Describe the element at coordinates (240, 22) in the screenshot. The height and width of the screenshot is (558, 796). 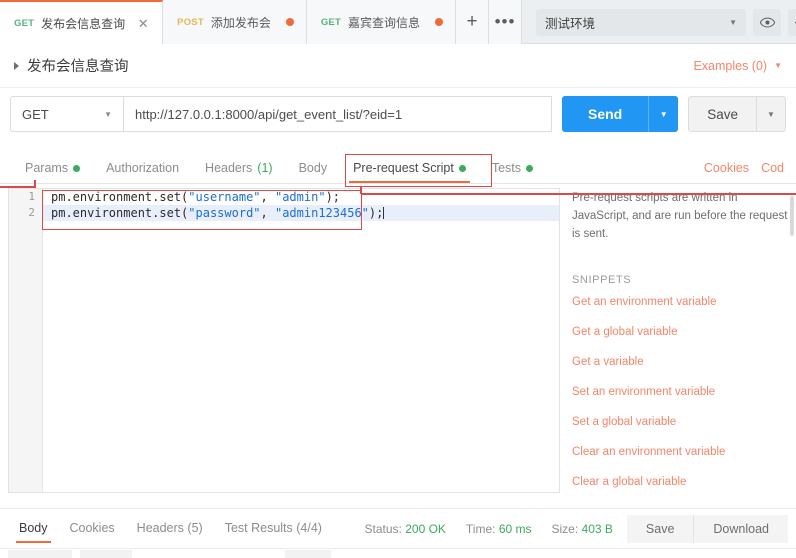
I see `request-tab-2-label: 添加发布会` at that location.